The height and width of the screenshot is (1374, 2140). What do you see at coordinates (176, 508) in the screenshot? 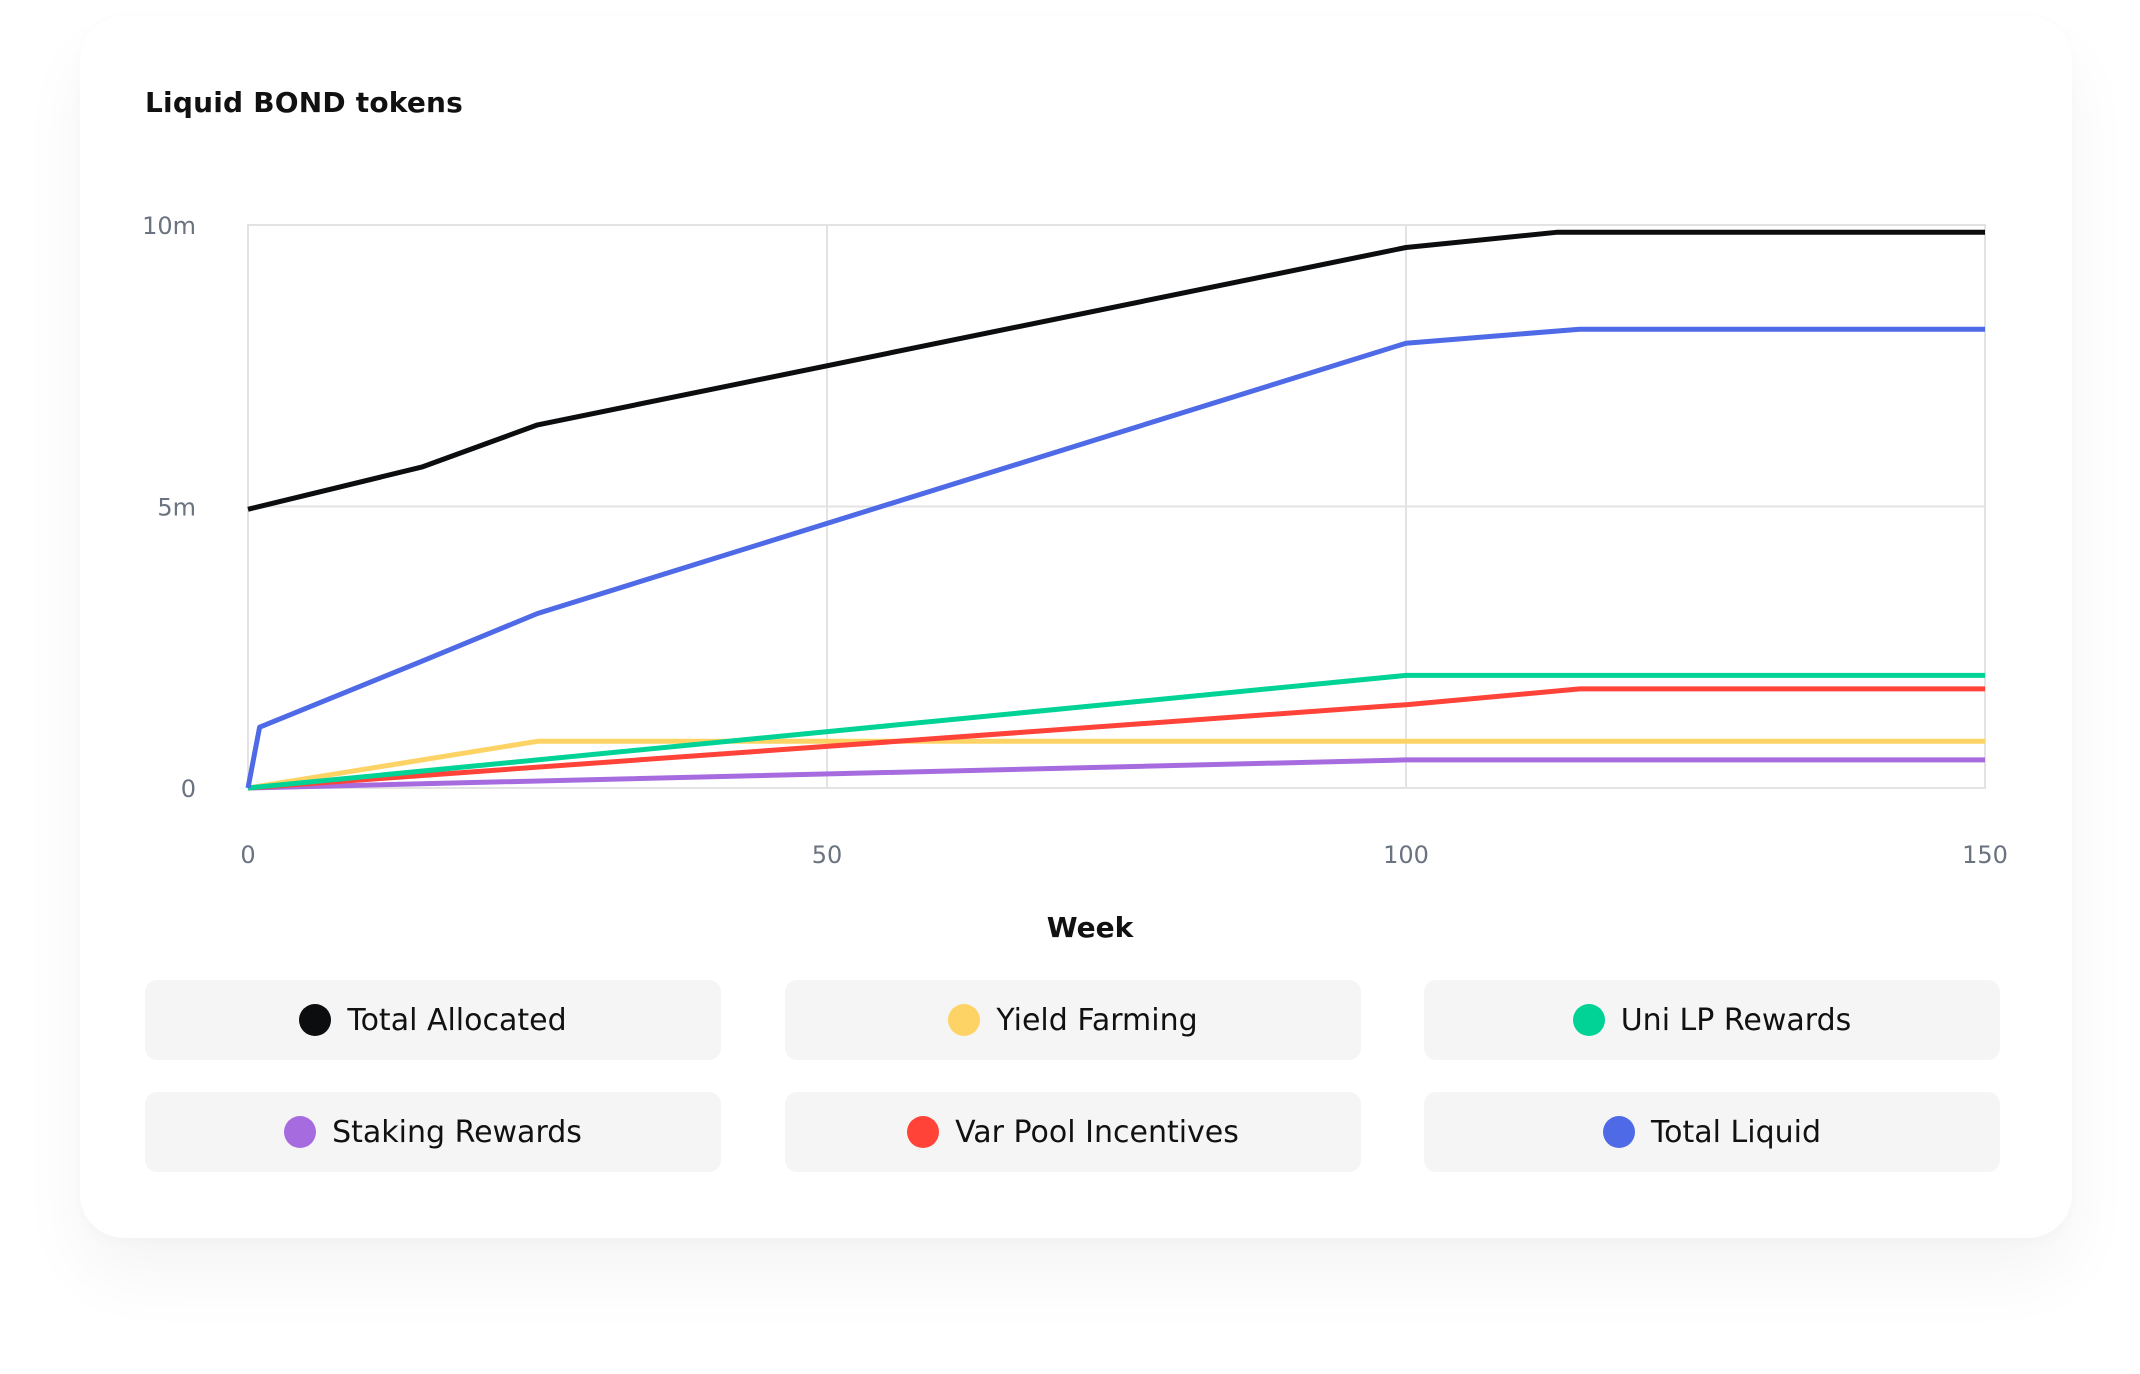
I see `y-tick-label: 5m` at bounding box center [176, 508].